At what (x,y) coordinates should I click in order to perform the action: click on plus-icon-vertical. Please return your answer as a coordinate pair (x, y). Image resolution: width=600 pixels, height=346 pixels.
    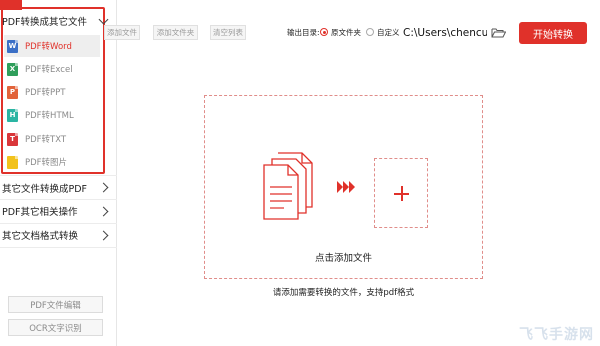
    Looking at the image, I should click on (402, 193).